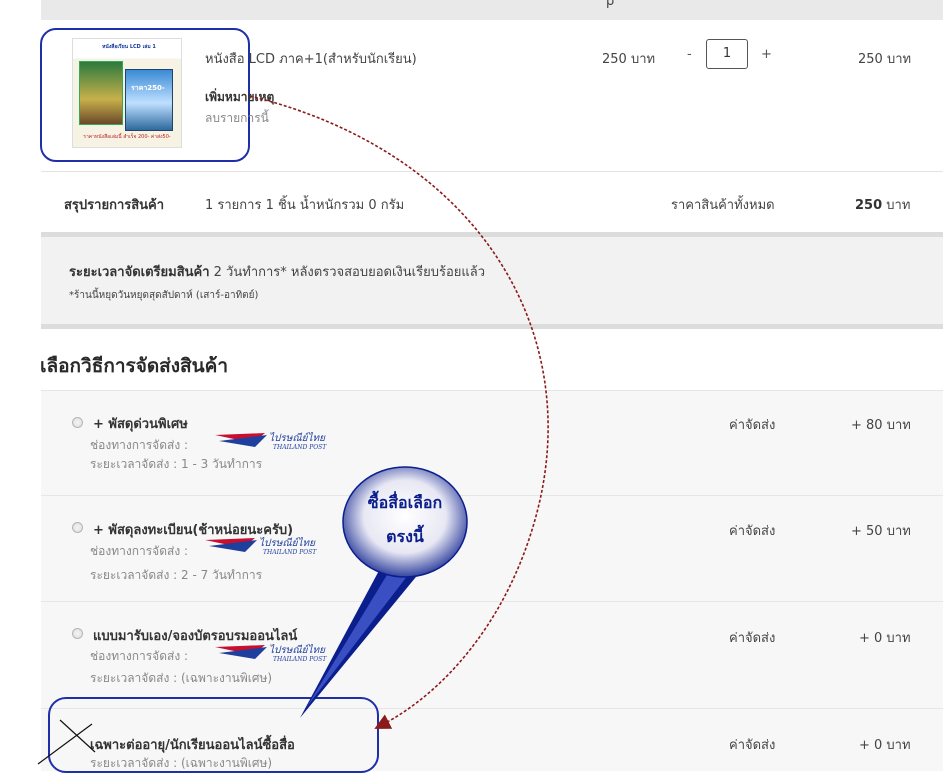 The width and height of the screenshot is (943, 773). I want to click on line-total: 250 บาท, so click(885, 59).